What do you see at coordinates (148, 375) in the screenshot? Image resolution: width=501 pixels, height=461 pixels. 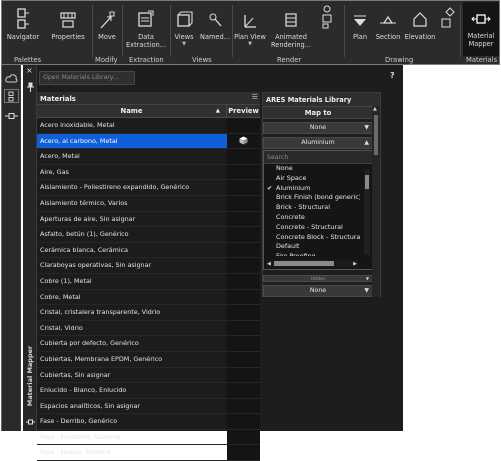 I see `material-row: Cubiertas, Sin asignar` at bounding box center [148, 375].